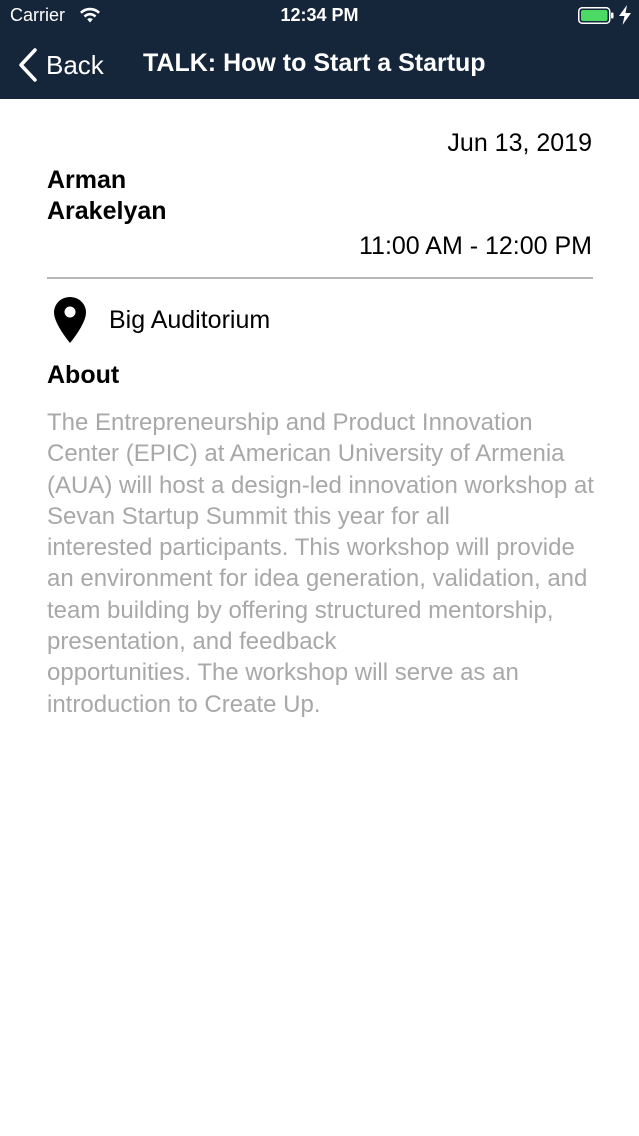 This screenshot has width=639, height=1136. Describe the element at coordinates (596, 15) in the screenshot. I see `battery-icon` at that location.